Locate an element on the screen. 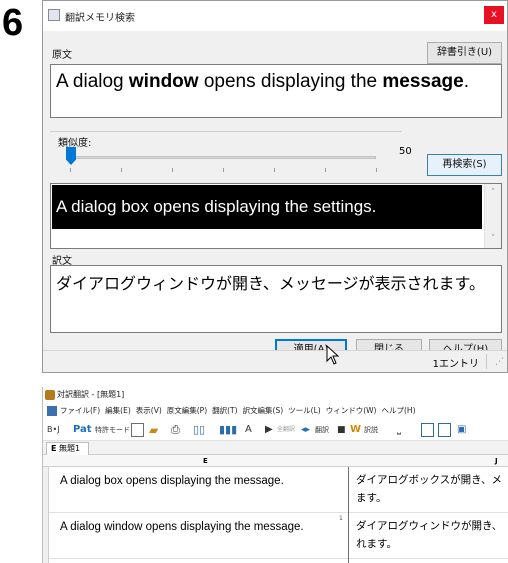 The width and height of the screenshot is (508, 563). split-view-icon is located at coordinates (427, 430).